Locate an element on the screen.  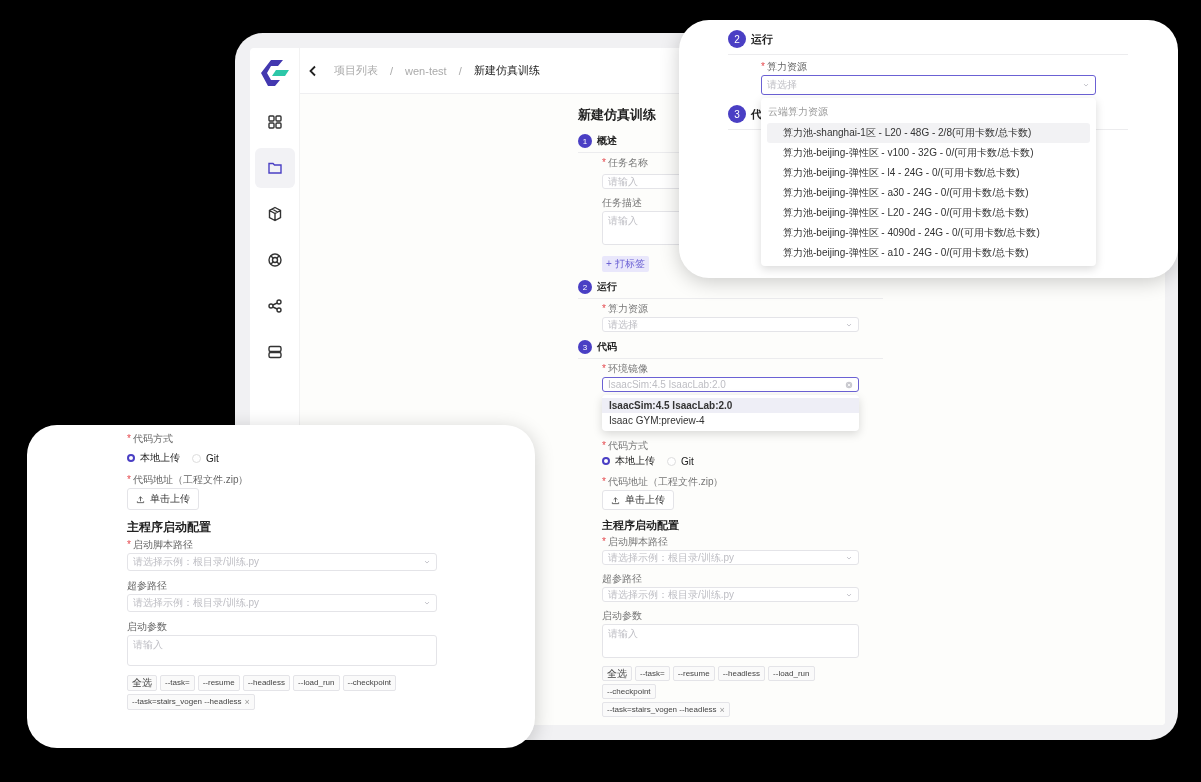
step-title: 概述 is located at coordinates (607, 141).